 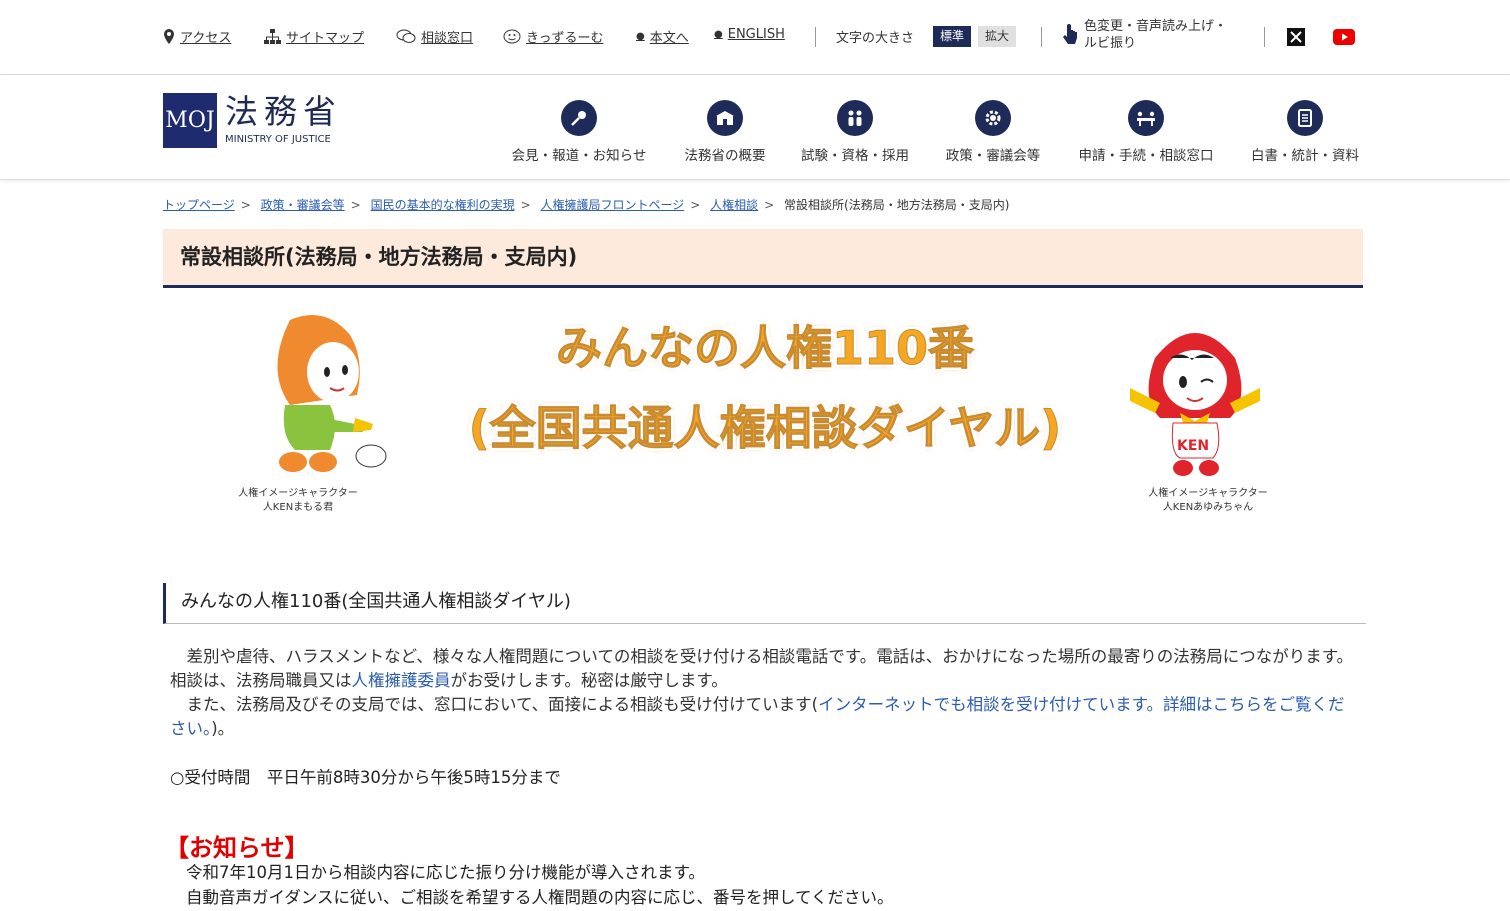 What do you see at coordinates (855, 118) in the screenshot?
I see `people-icon` at bounding box center [855, 118].